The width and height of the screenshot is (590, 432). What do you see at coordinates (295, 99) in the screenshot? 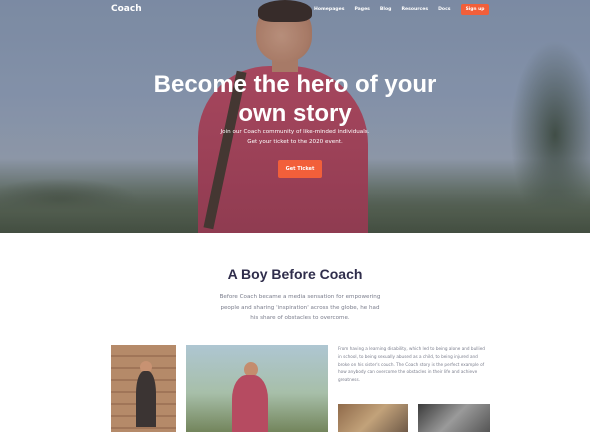
I see `hero-title: Become the hero of your own story` at bounding box center [295, 99].